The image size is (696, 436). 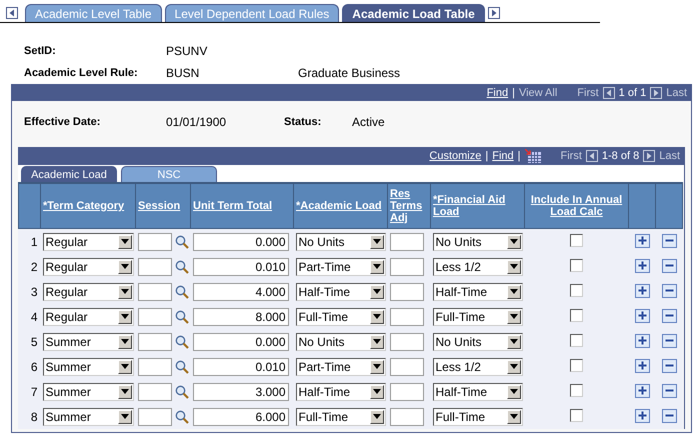 What do you see at coordinates (341, 205) in the screenshot?
I see `column-header: *Academic Load` at bounding box center [341, 205].